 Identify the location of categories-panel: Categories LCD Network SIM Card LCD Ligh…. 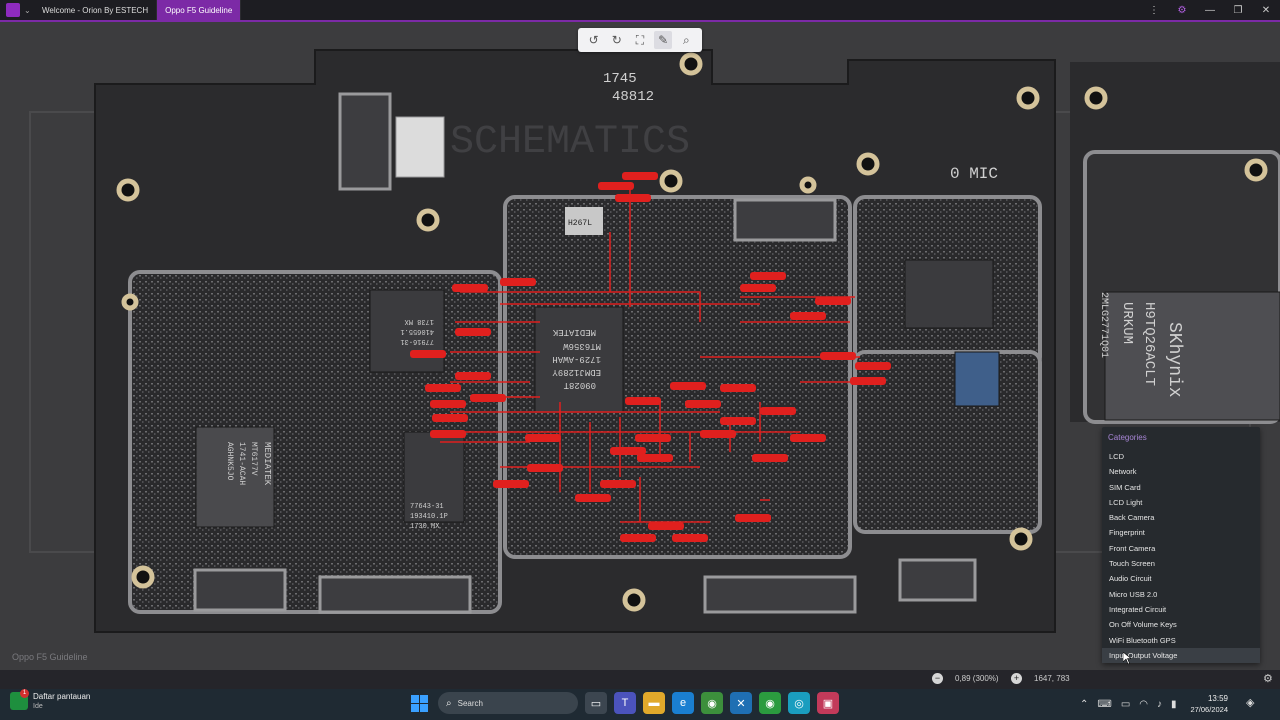
(1181, 545).